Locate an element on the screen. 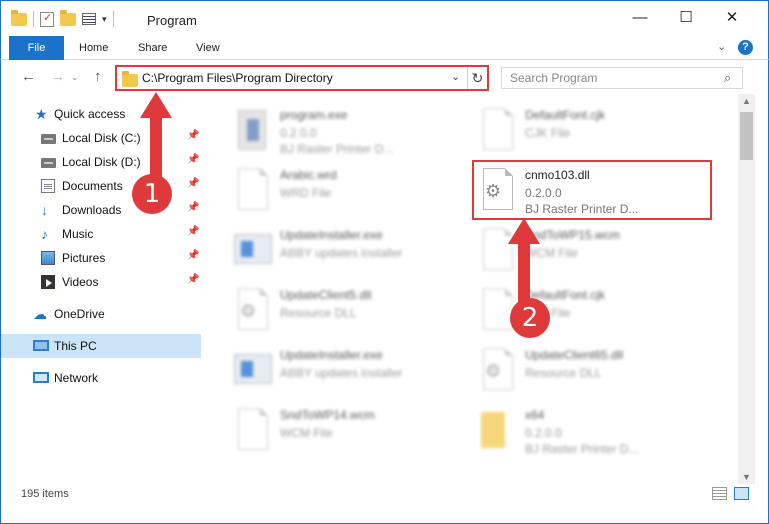 This screenshot has height=524, width=769. address-bar: C:\Program Files\Program Directory ⌄ ↻ is located at coordinates (302, 78).